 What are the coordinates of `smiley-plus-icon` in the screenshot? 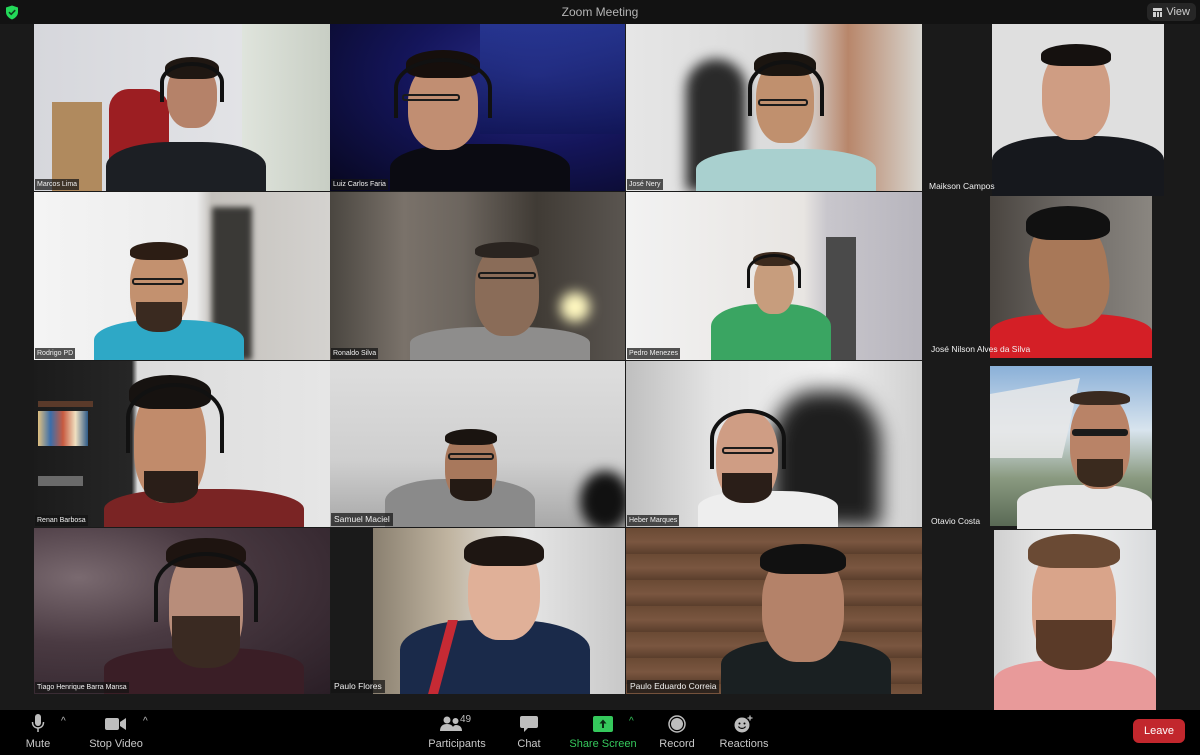 It's located at (743, 724).